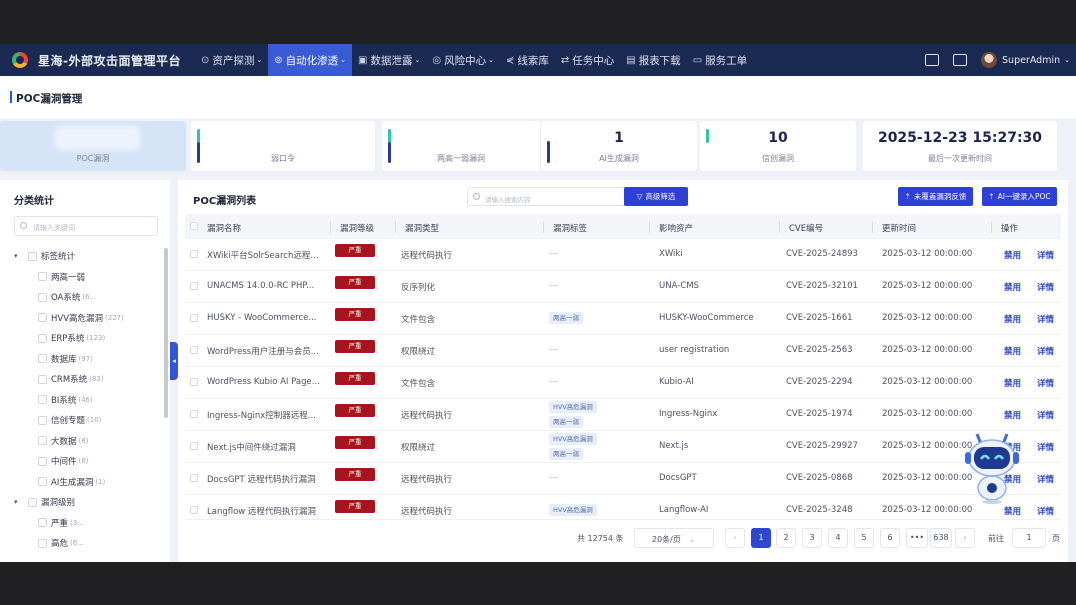  I want to click on avatar, so click(989, 60).